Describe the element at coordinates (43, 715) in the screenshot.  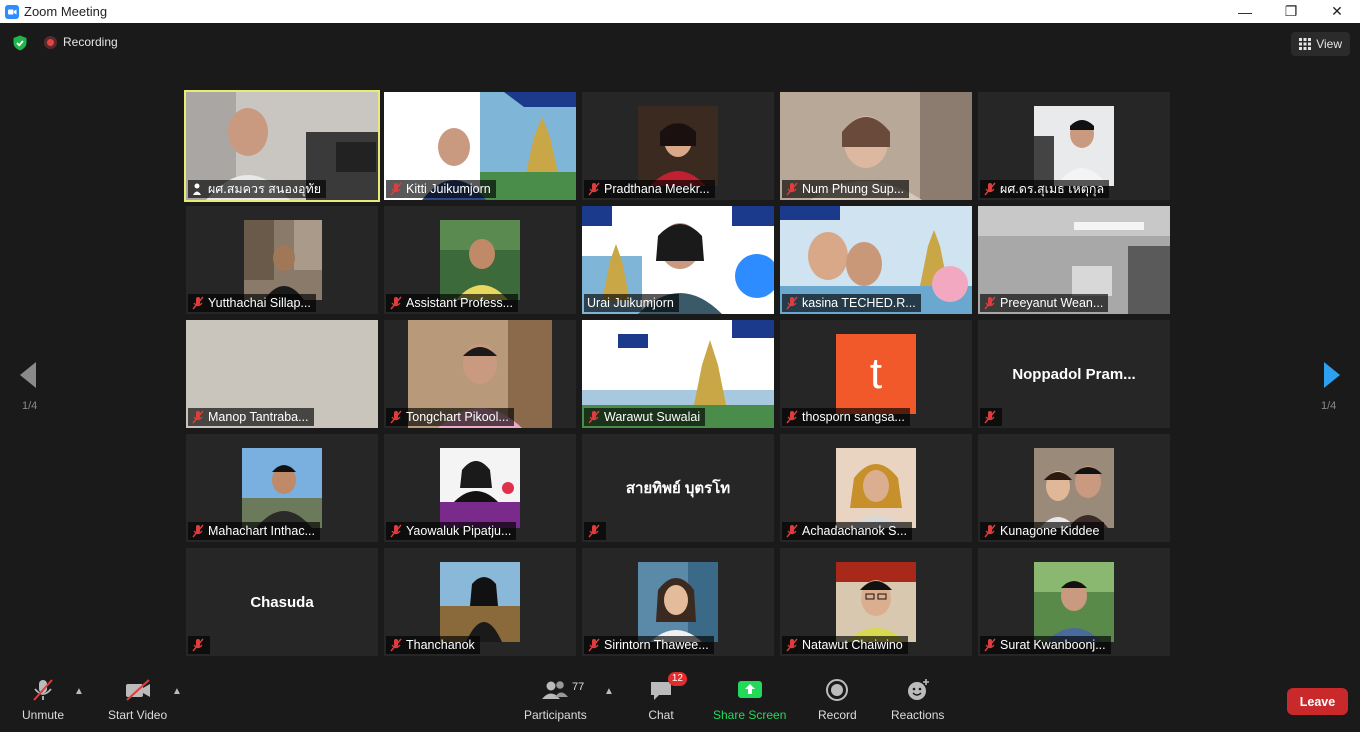
I see `unmute-label: Unmute` at that location.